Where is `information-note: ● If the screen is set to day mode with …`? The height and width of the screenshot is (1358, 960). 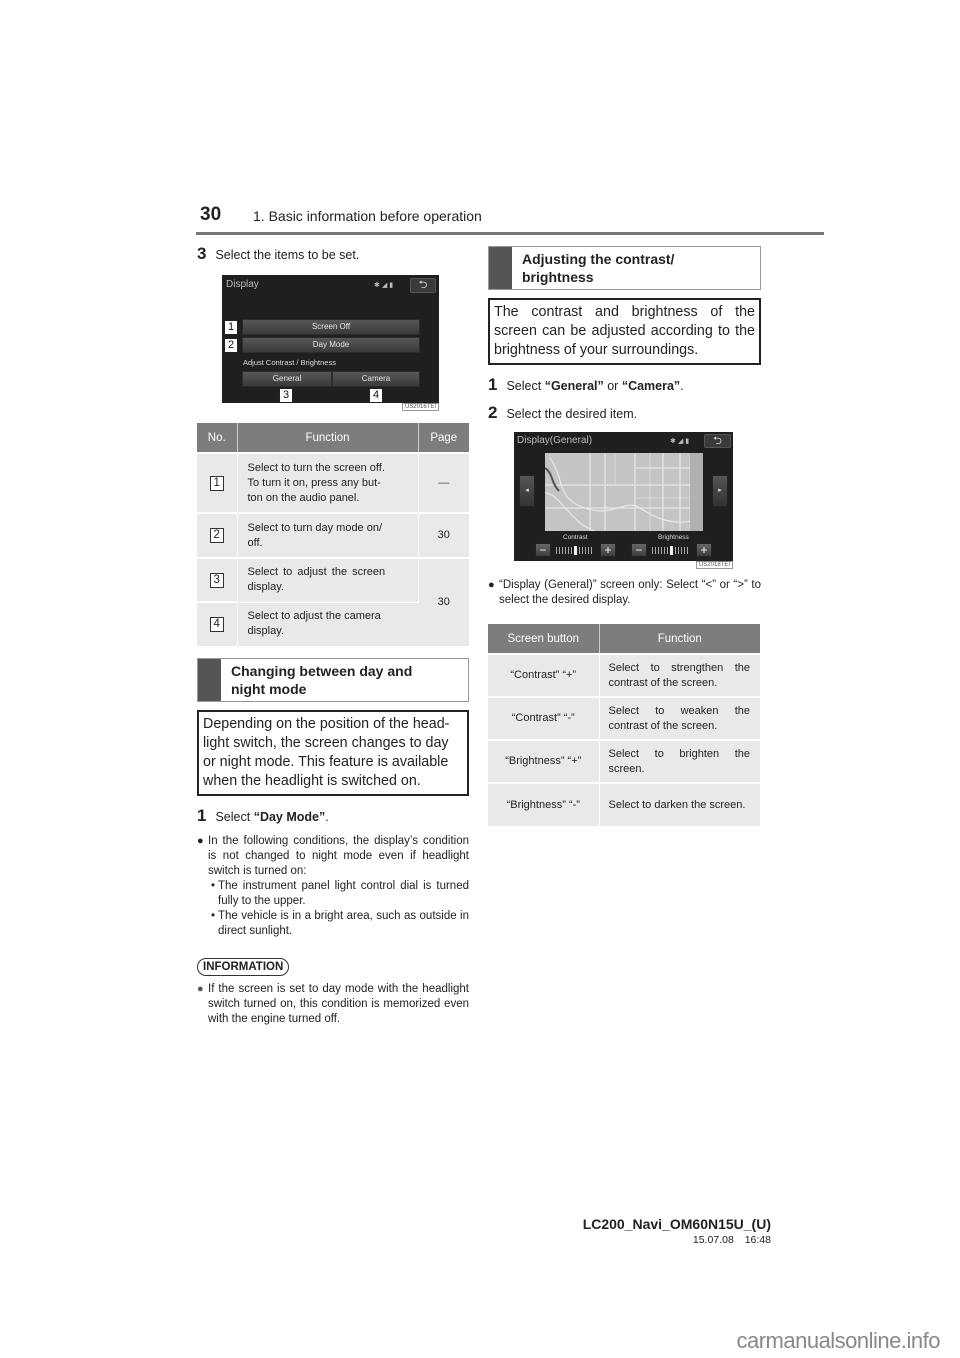
information-note: ● If the screen is set to day mode with … is located at coordinates (333, 1004).